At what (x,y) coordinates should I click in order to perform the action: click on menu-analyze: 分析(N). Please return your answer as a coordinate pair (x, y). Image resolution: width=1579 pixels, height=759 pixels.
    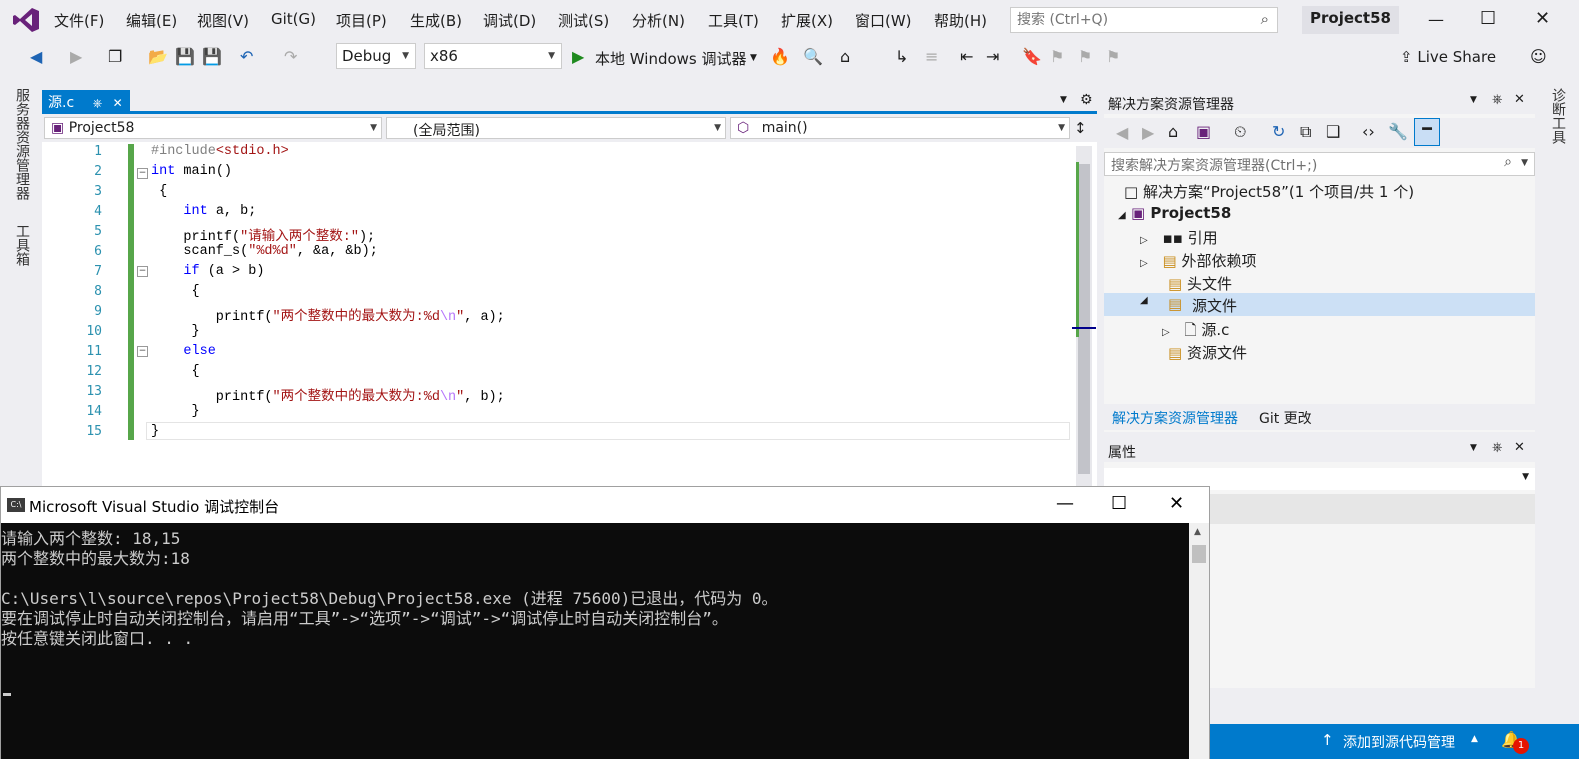
    Looking at the image, I should click on (658, 20).